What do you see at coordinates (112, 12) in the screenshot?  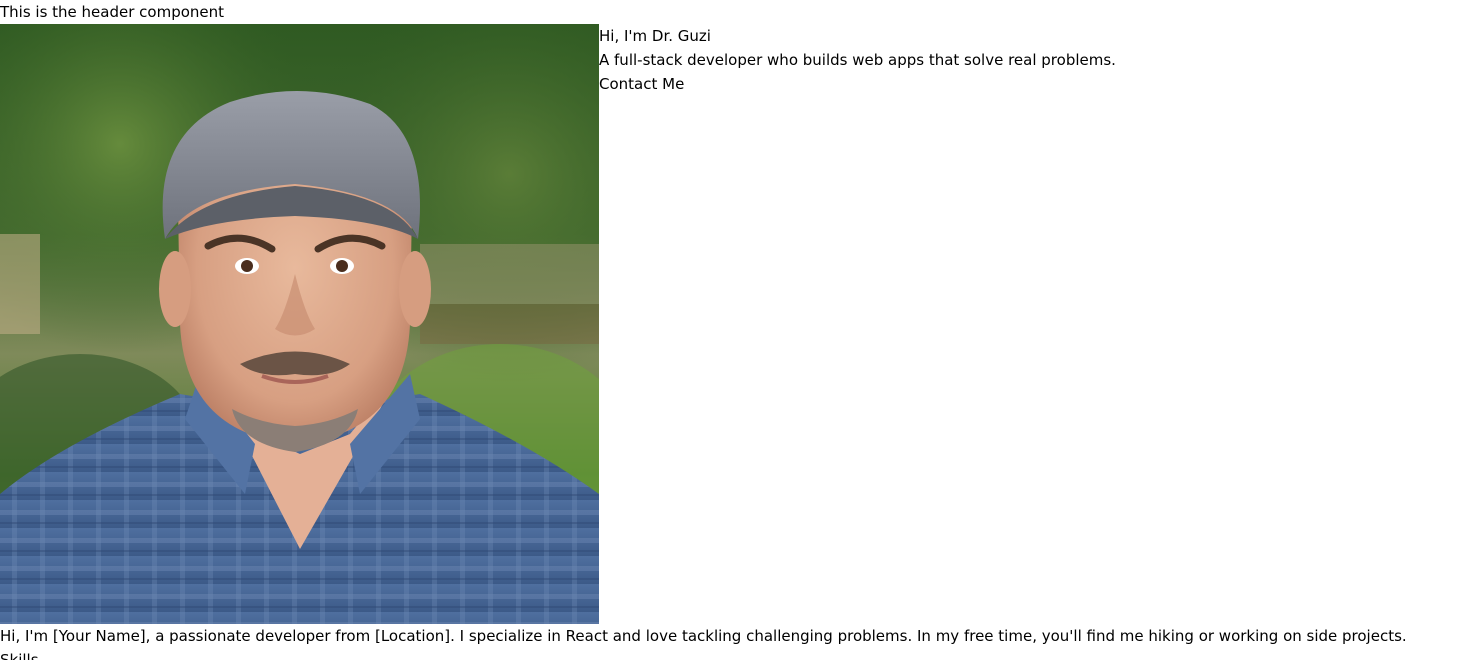 I see `header-component: This is the header component` at bounding box center [112, 12].